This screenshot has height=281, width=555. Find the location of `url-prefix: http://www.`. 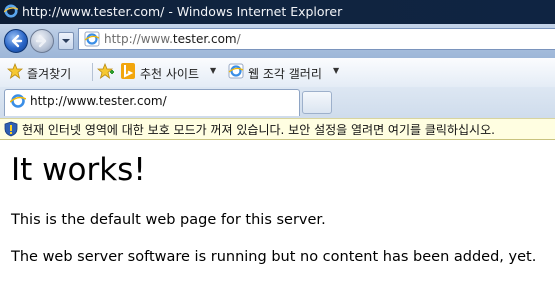

url-prefix: http://www. is located at coordinates (138, 39).